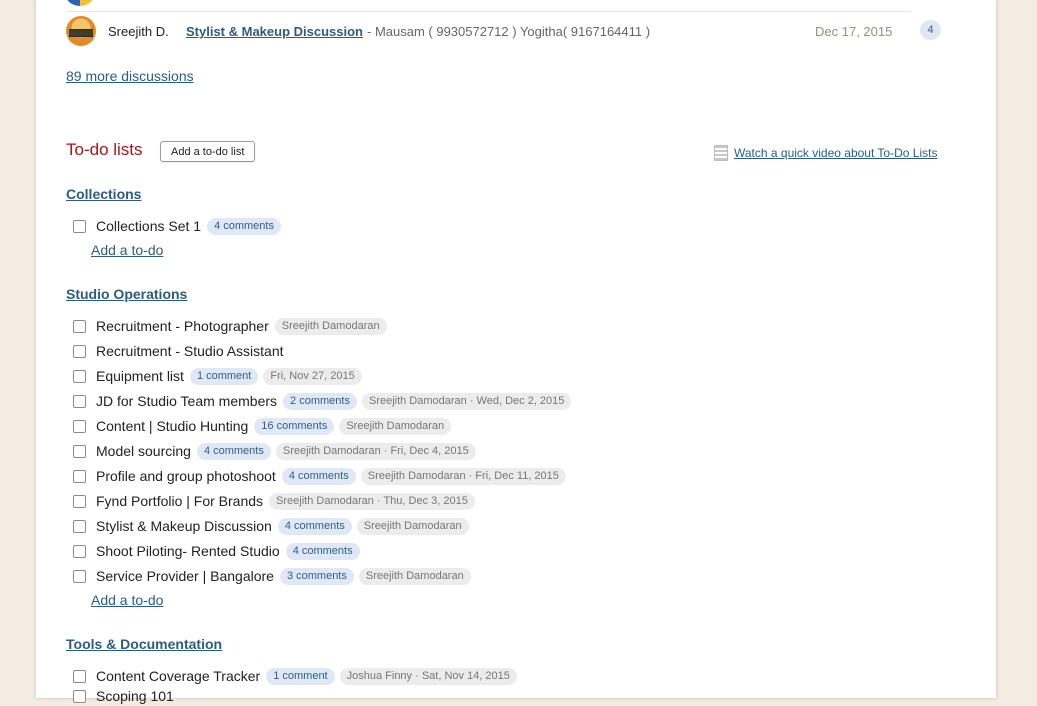  I want to click on assignee-date-badge: Sreejith Damodaran · Wed, Dec 2, 2015, so click(466, 401).